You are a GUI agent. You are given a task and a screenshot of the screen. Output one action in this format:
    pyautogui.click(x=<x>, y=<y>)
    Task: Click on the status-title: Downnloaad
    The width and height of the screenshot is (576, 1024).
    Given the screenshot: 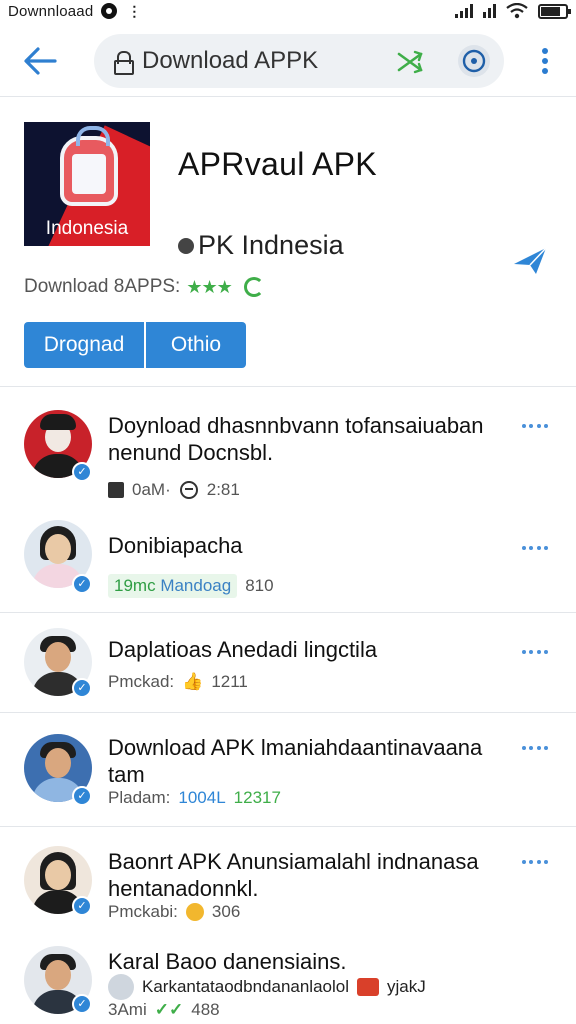 What is the action you would take?
    pyautogui.click(x=51, y=11)
    